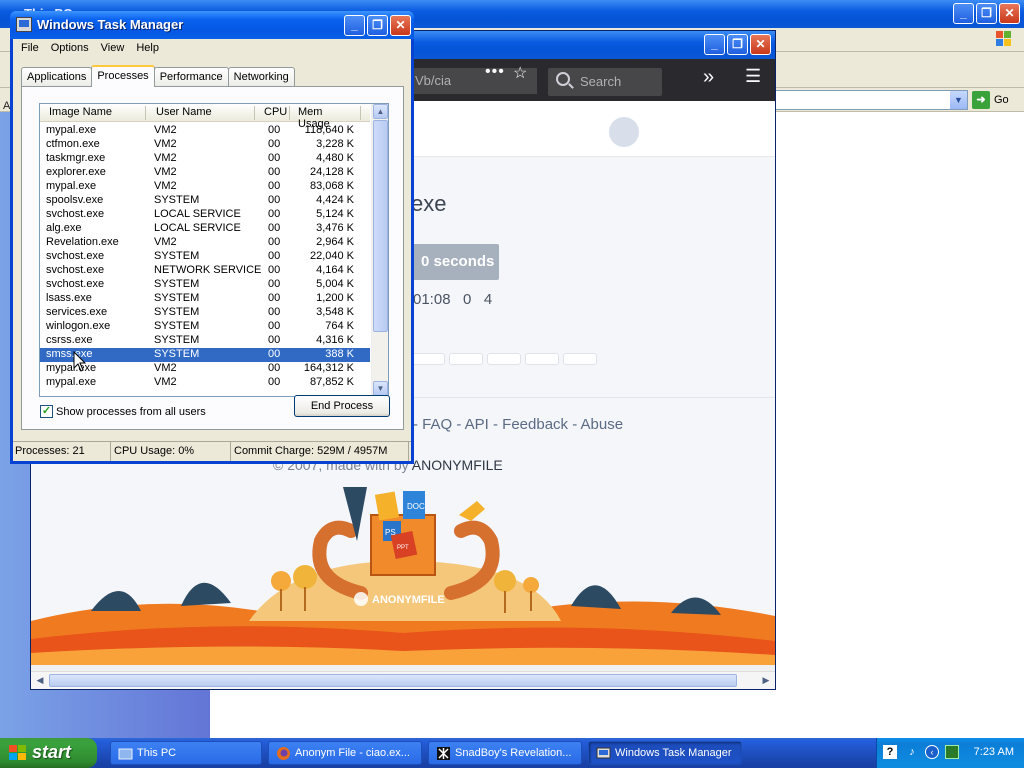 The height and width of the screenshot is (768, 1024). I want to click on process-image-name: mypal.exe, so click(71, 186).